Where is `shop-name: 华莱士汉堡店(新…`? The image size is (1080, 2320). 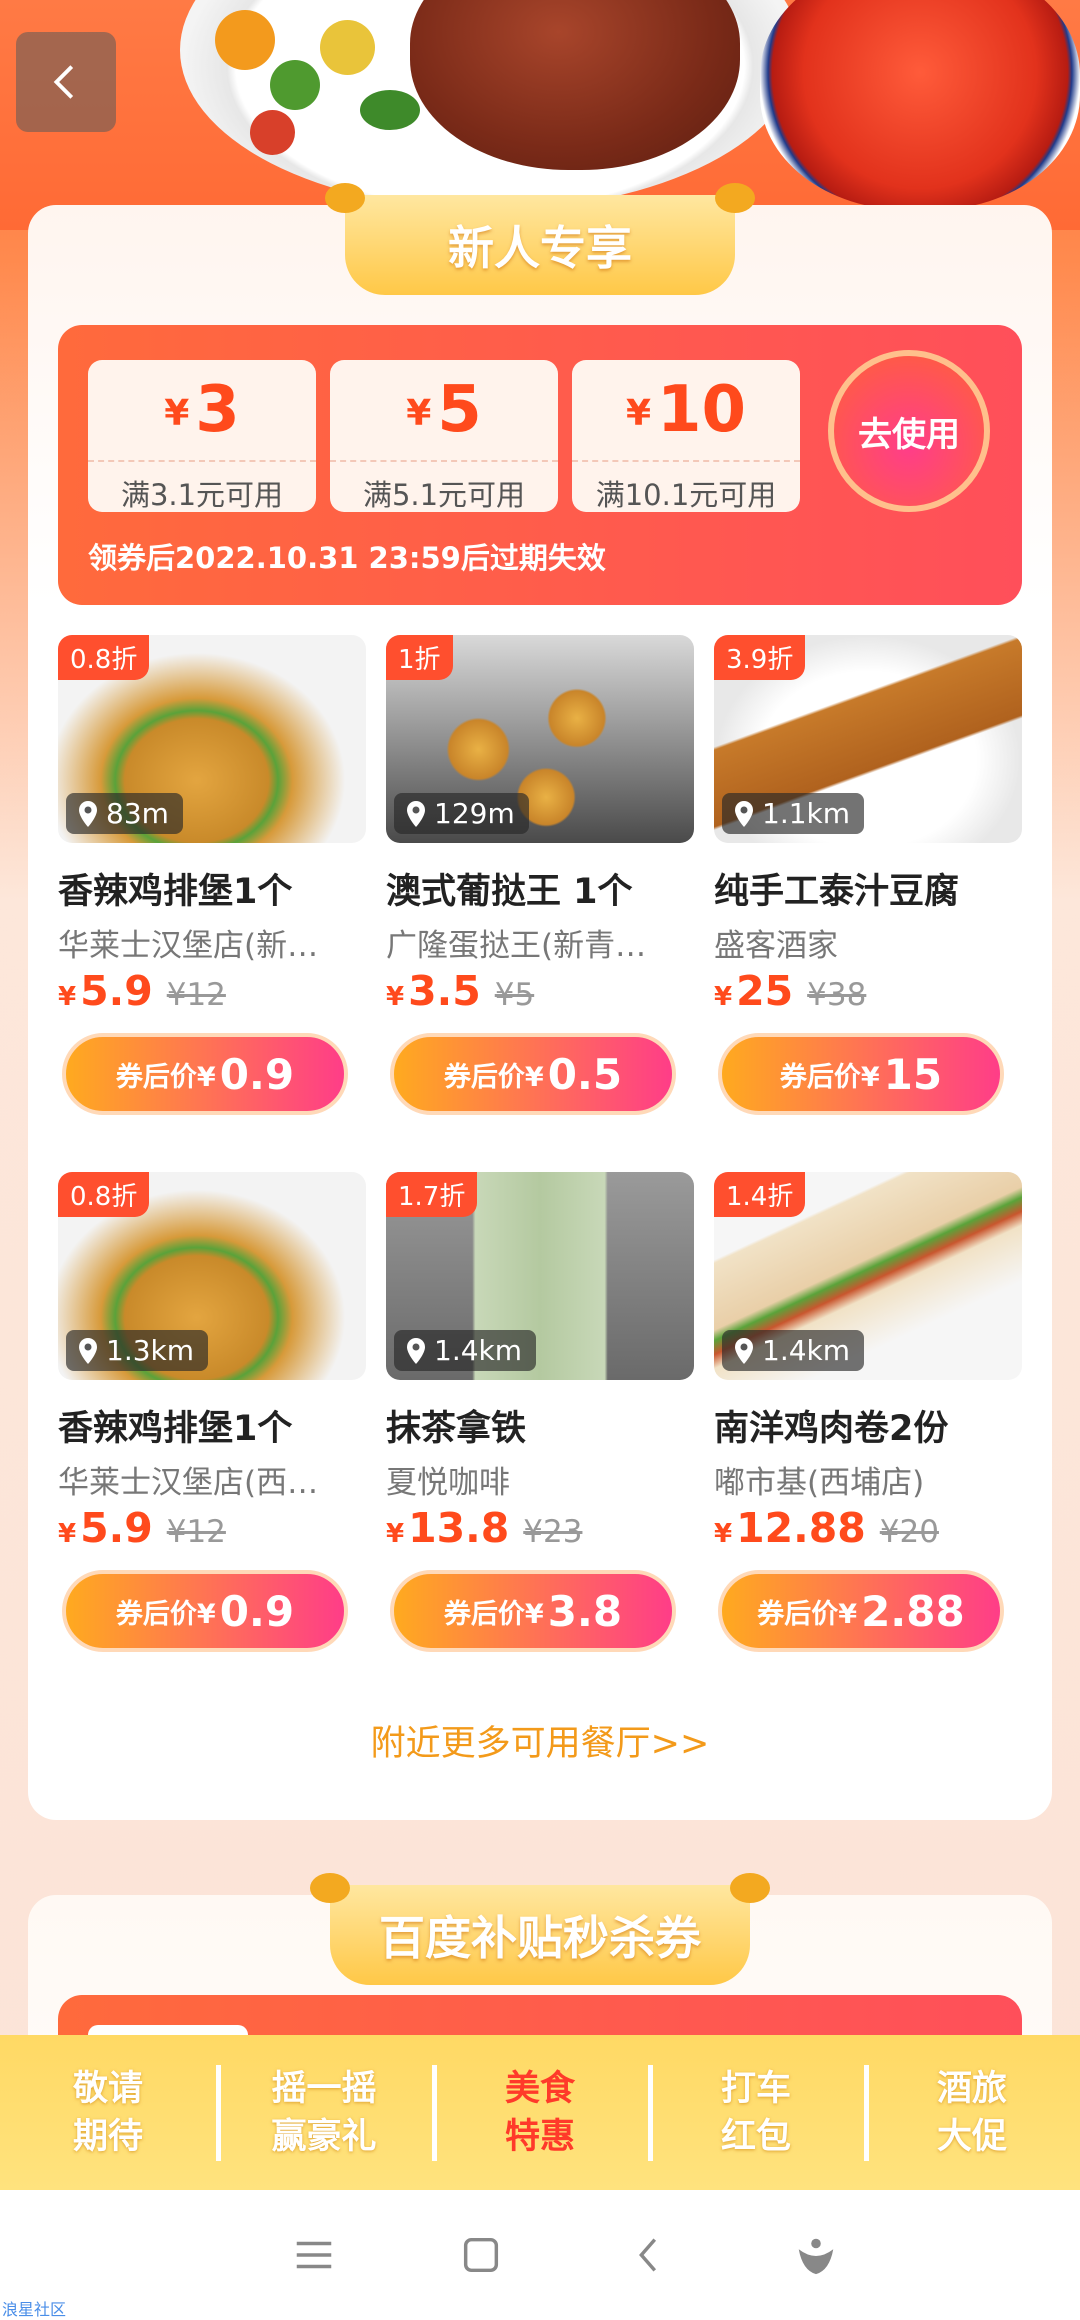 shop-name: 华莱士汉堡店(新… is located at coordinates (188, 946).